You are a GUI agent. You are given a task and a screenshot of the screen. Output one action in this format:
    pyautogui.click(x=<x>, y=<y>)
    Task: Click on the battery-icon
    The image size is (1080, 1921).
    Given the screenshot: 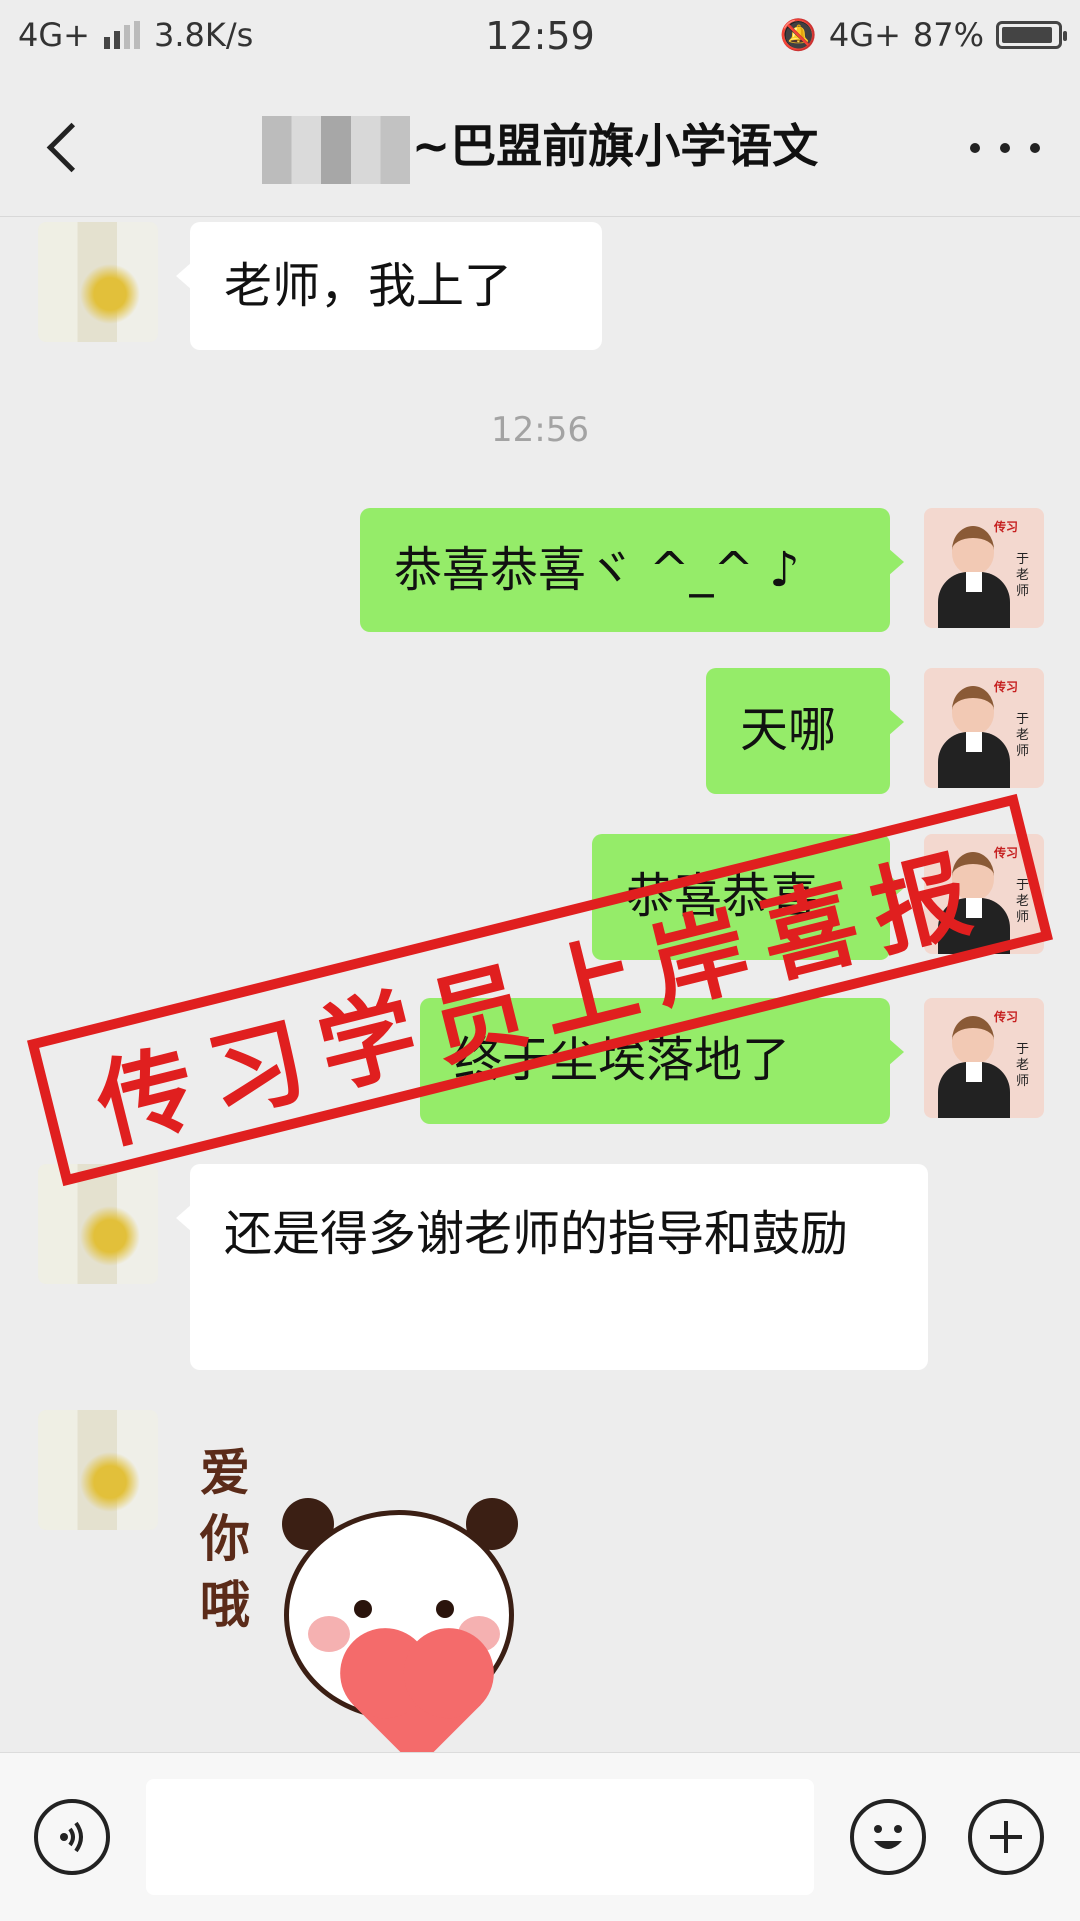 What is the action you would take?
    pyautogui.click(x=1031, y=35)
    